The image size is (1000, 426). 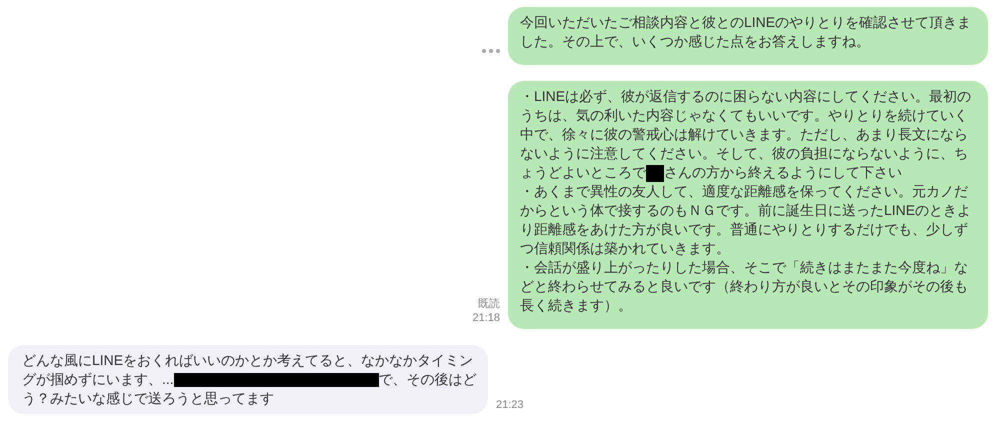 What do you see at coordinates (250, 379) in the screenshot?
I see `message-text: どんな風にLINEをおくればいいのかとか考えてると、なかなかタイミングが掴めずにいます、... で、その後はどう？みたいな感じで送ろうと思ってます` at bounding box center [250, 379].